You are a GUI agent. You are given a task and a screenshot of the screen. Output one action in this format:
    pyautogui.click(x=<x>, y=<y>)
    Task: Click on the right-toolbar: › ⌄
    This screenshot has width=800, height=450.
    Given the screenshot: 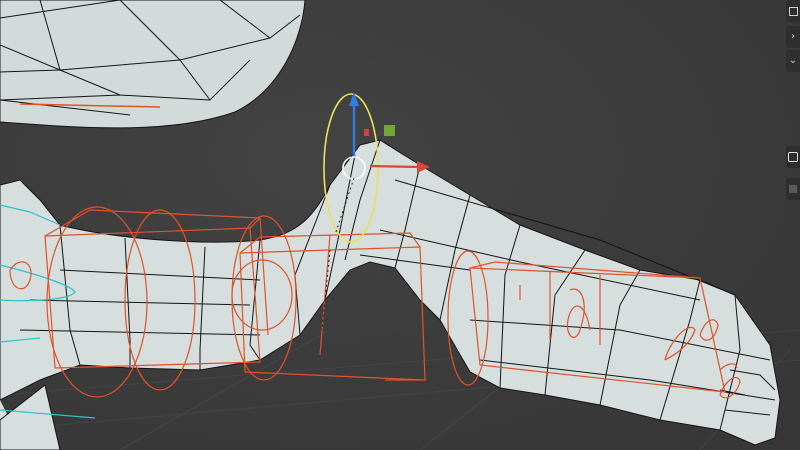 What is the action you would take?
    pyautogui.click(x=793, y=225)
    